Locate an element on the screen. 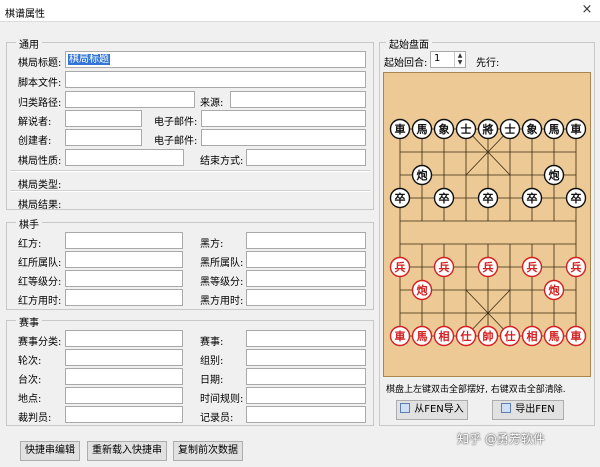  script-file-label: 脚本文件: is located at coordinates (40, 83).